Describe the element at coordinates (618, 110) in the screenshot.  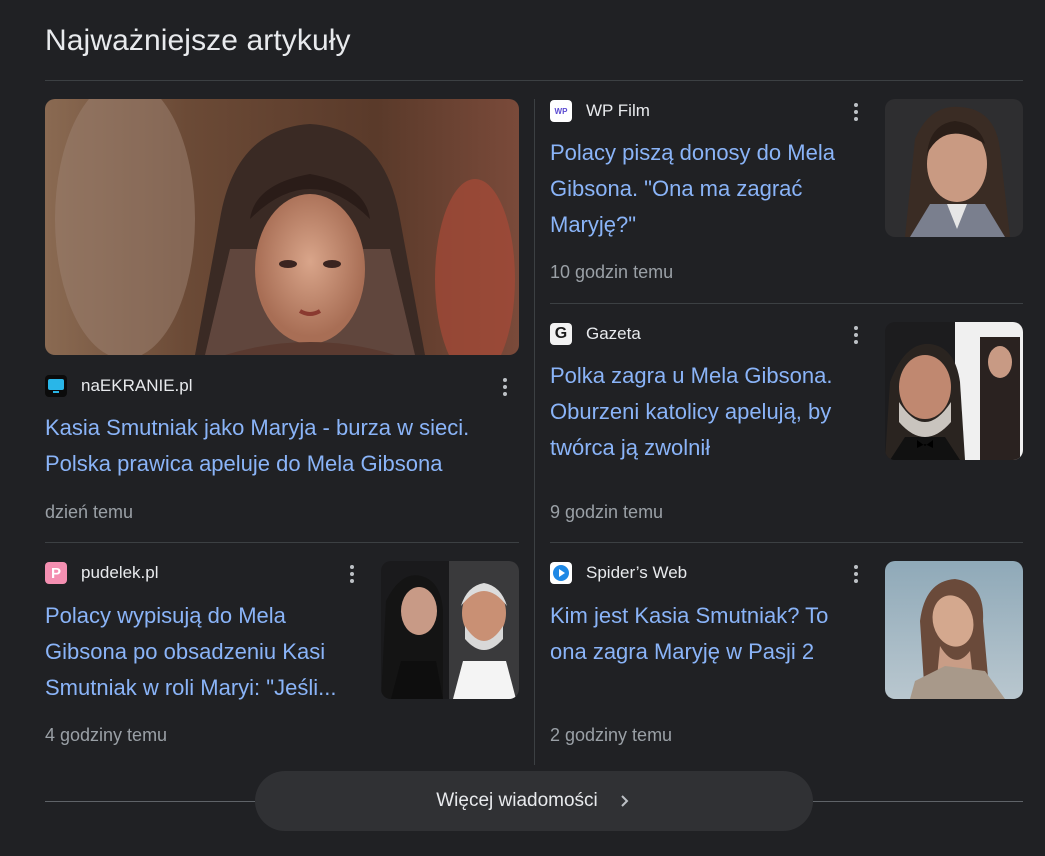
I see `source-name: WP Film` at that location.